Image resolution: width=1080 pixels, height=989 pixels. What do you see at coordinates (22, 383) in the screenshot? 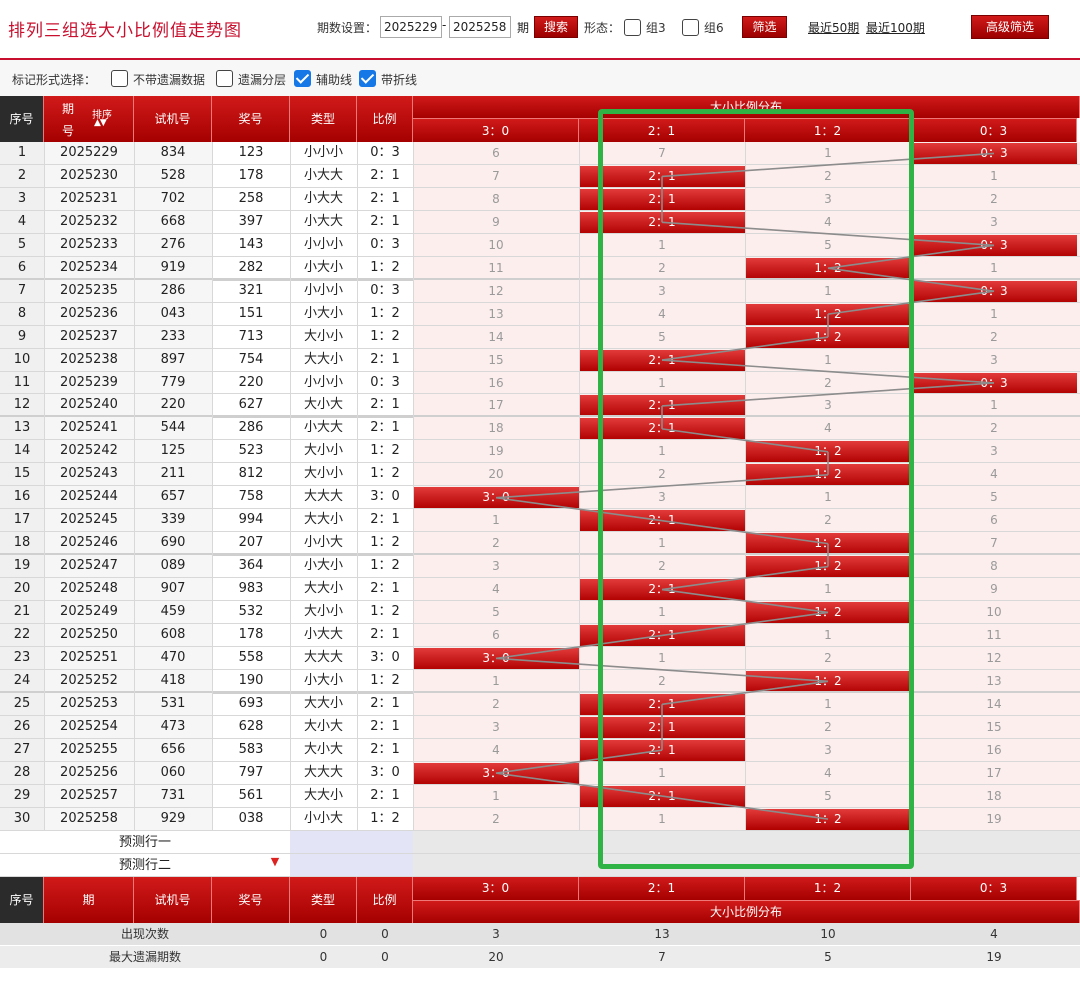
I see `cell-seq: 11` at bounding box center [22, 383].